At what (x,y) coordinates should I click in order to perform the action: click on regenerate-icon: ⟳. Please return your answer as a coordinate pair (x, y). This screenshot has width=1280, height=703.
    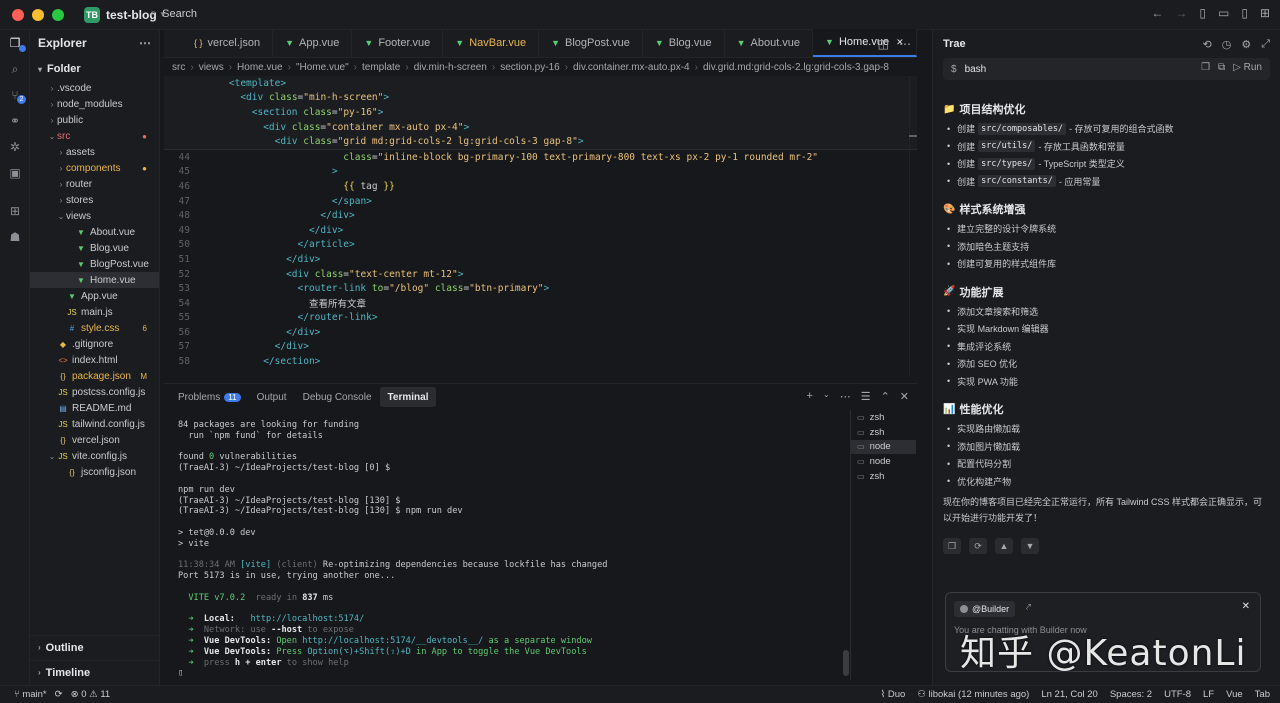
    Looking at the image, I should click on (978, 546).